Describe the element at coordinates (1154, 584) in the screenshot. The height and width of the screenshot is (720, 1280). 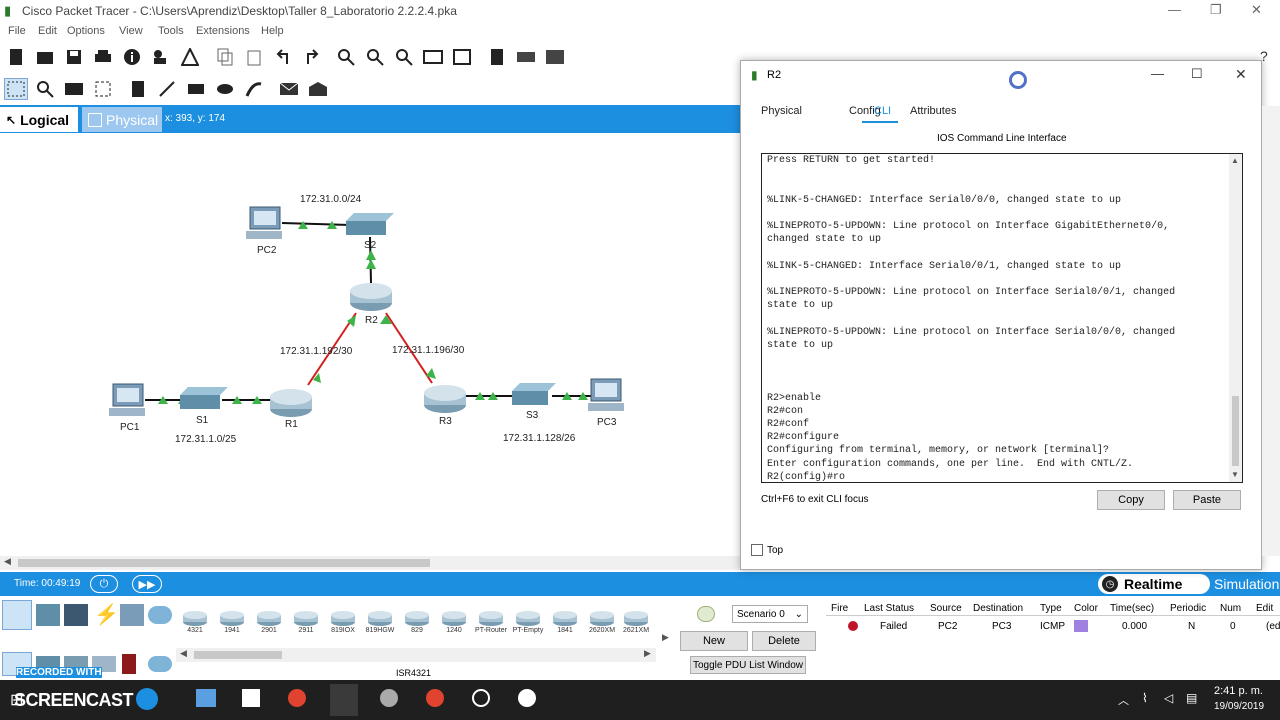
I see `realtime-mode-button: ◷ Realtime` at that location.